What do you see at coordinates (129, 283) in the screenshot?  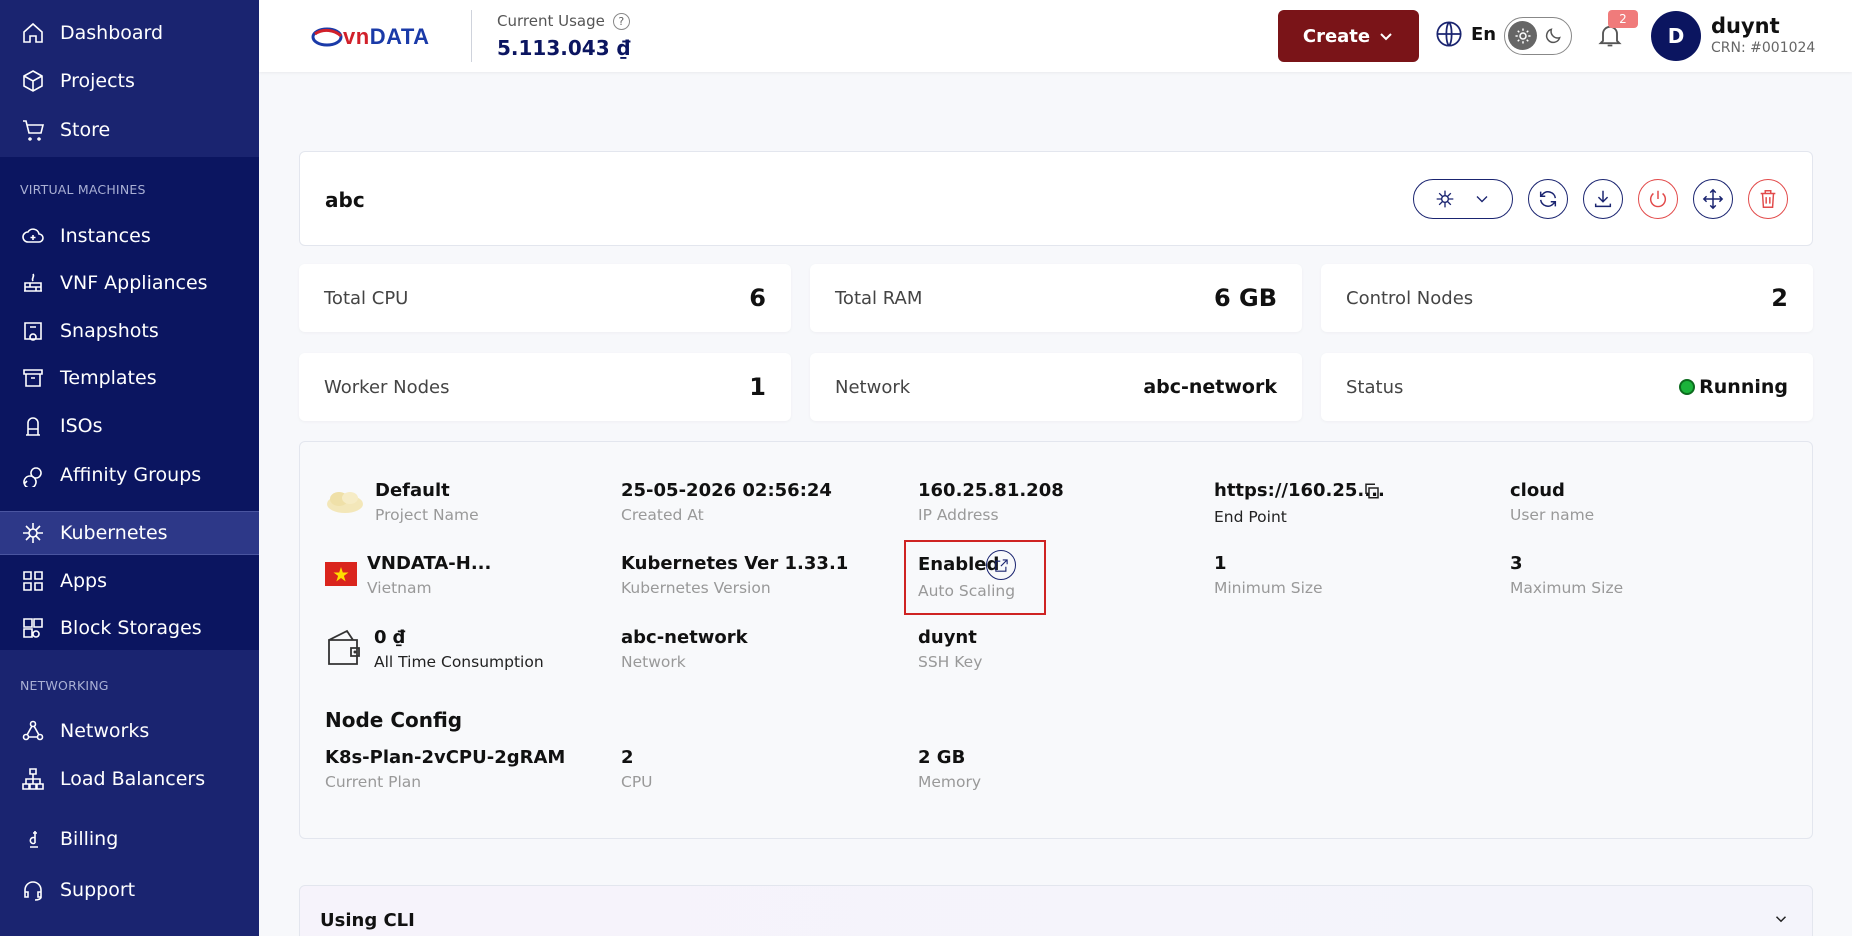 I see `sidebar-item-vnf-appliances: VNF Appliances` at bounding box center [129, 283].